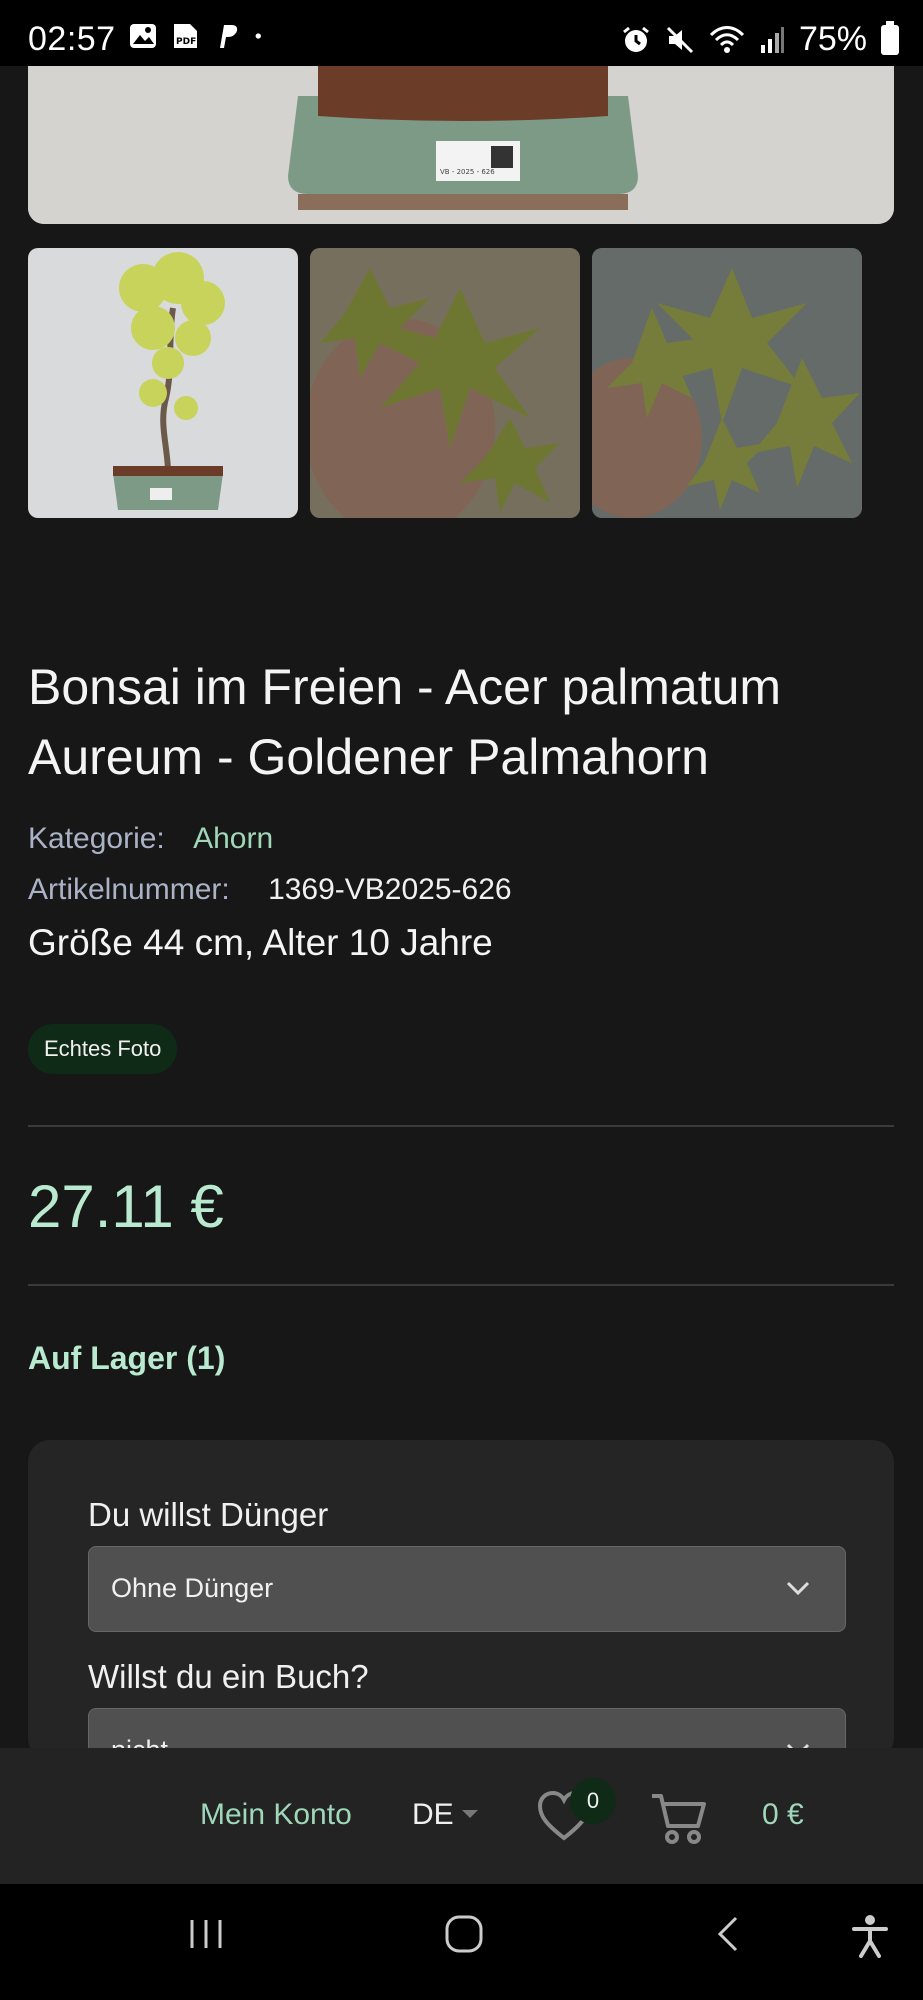  I want to click on paypal-icon, so click(229, 36).